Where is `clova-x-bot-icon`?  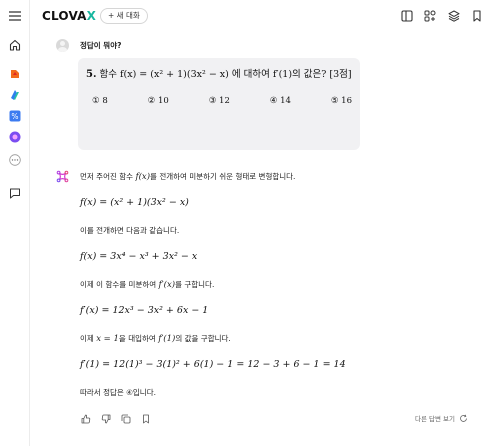 clova-x-bot-icon is located at coordinates (62, 176).